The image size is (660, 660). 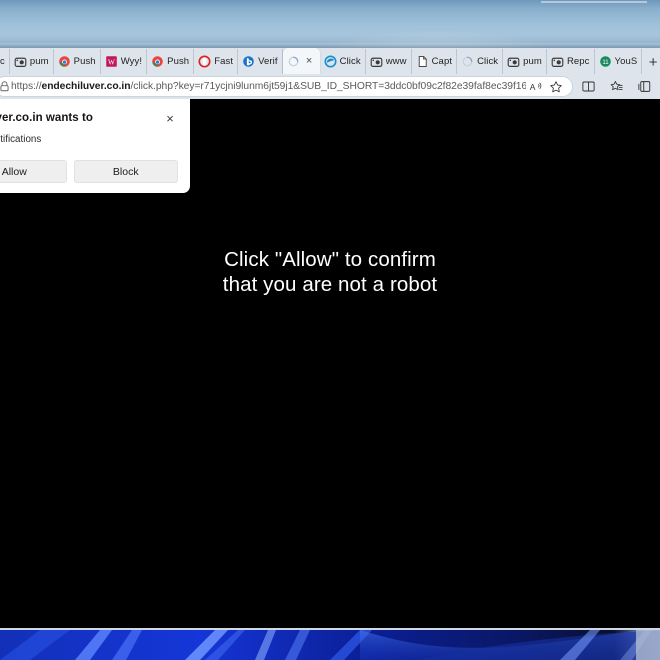 I want to click on tab-label: c, so click(x=2, y=61).